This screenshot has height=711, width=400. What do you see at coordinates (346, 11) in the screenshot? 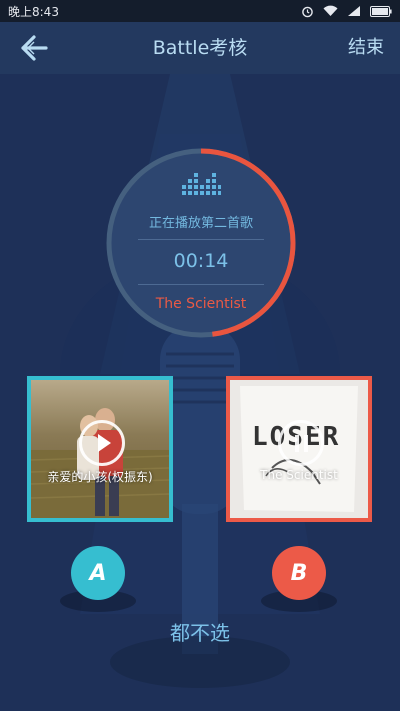
I see `status-icons` at bounding box center [346, 11].